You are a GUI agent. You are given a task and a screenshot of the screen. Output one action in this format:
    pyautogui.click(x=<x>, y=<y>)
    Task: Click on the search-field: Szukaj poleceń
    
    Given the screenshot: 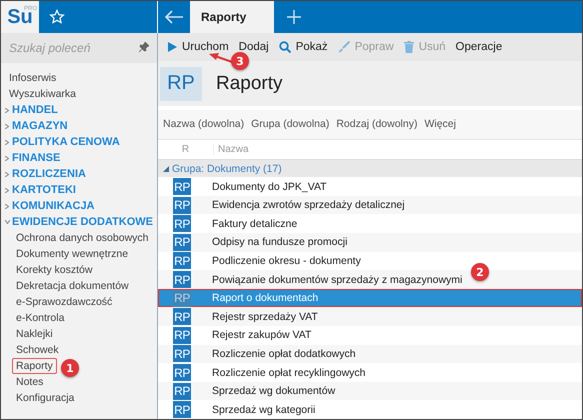 What is the action you would take?
    pyautogui.click(x=79, y=48)
    